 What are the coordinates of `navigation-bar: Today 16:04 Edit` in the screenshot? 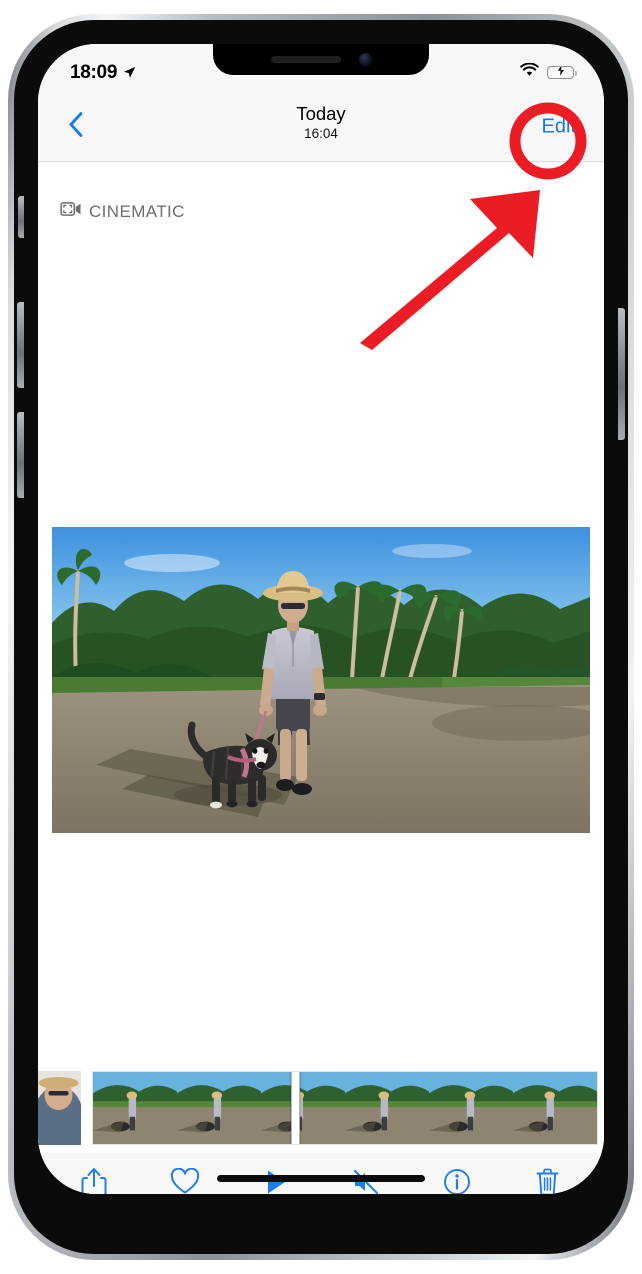 It's located at (321, 127).